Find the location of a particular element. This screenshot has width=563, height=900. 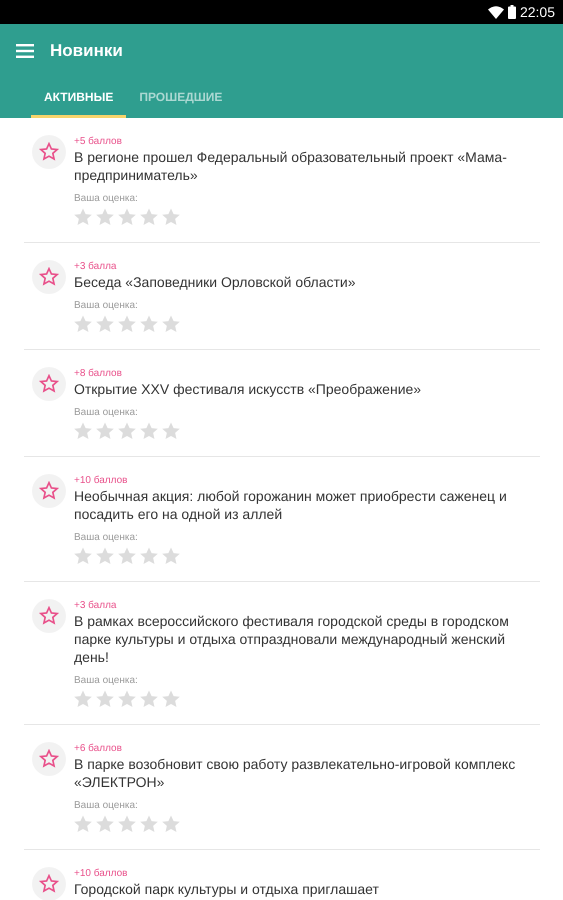

clock-time: 22:05 is located at coordinates (537, 12).